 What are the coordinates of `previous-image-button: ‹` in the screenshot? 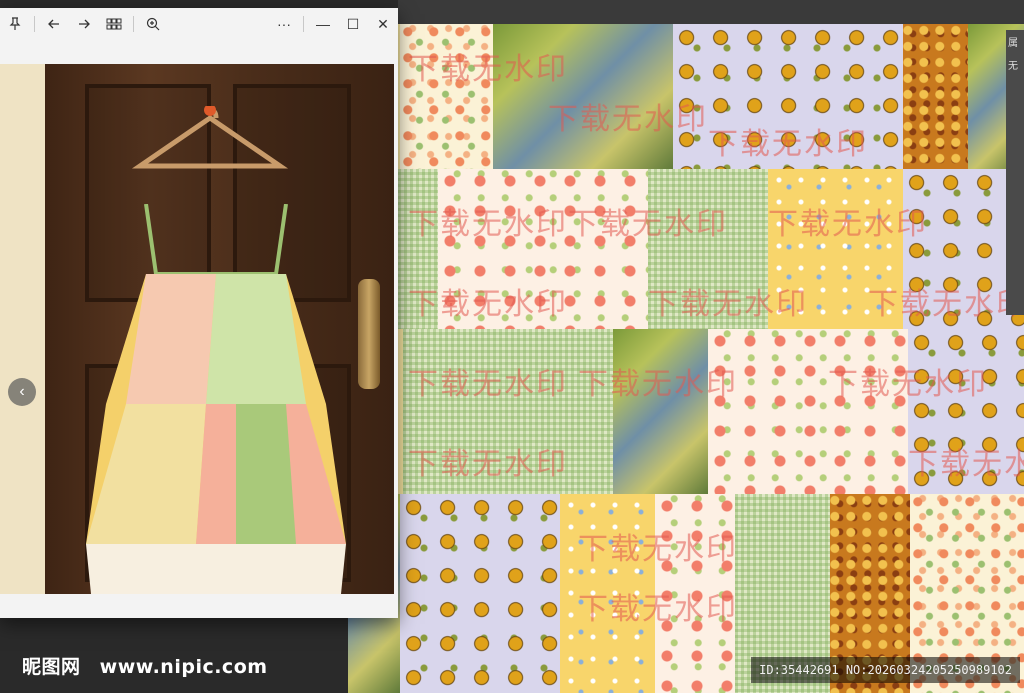 It's located at (22, 392).